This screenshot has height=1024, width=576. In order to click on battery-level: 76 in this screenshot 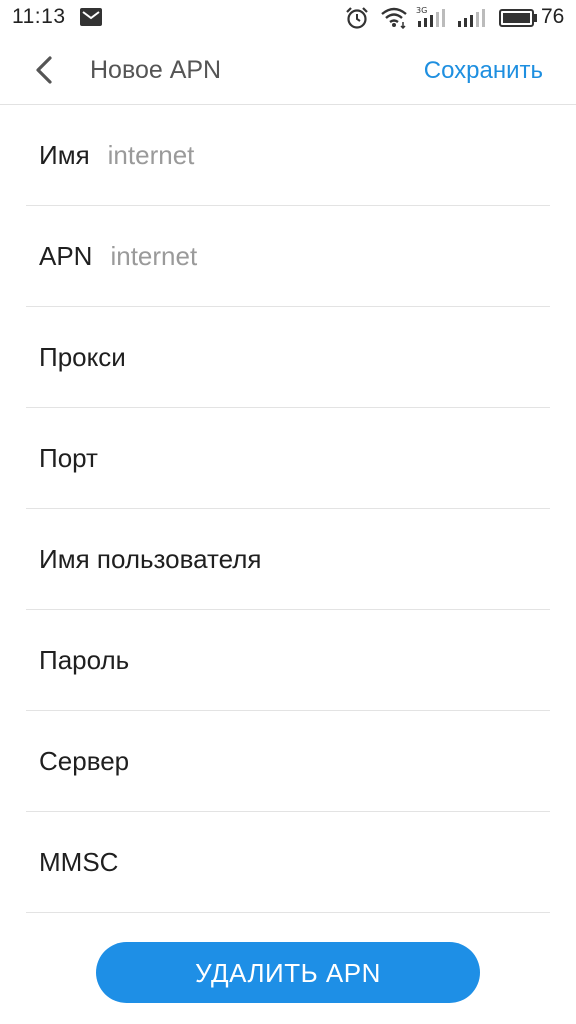, I will do `click(553, 16)`.